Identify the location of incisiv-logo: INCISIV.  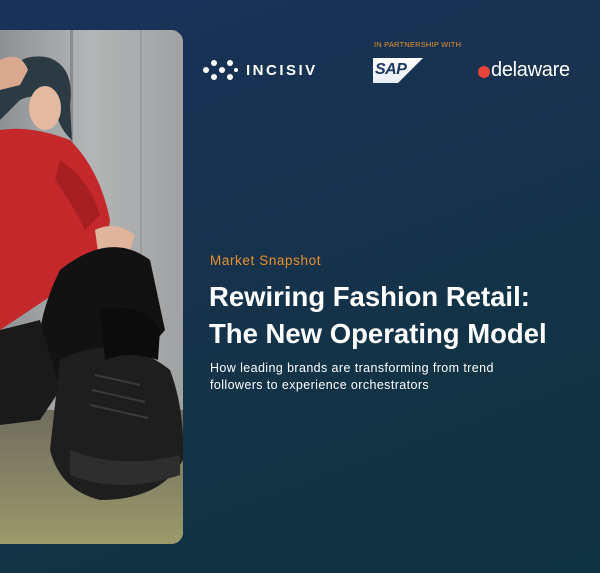
(260, 70).